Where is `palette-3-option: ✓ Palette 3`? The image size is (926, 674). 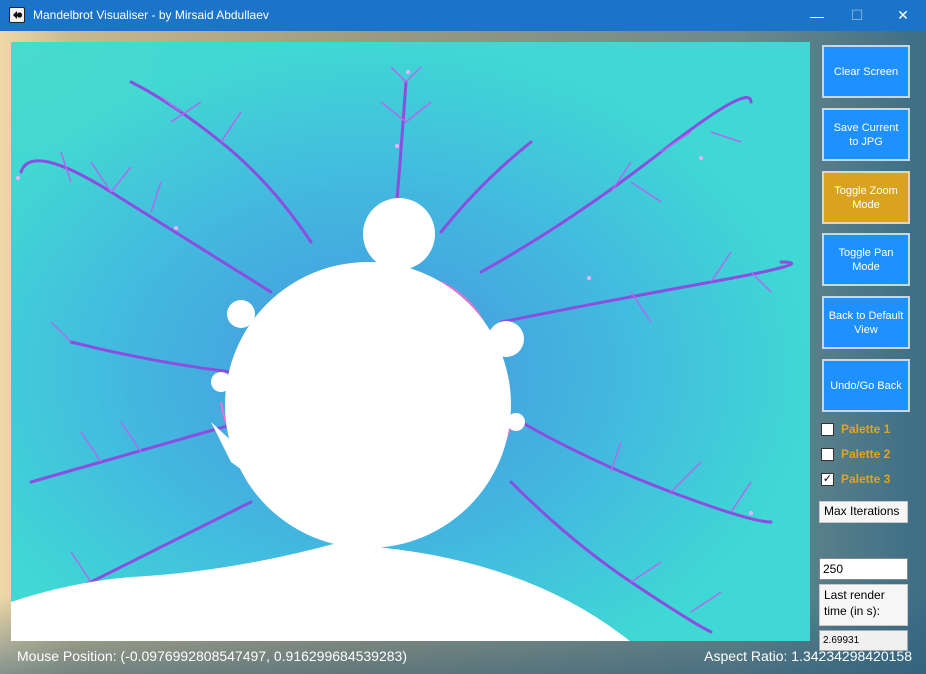
palette-3-option: ✓ Palette 3 is located at coordinates (855, 479).